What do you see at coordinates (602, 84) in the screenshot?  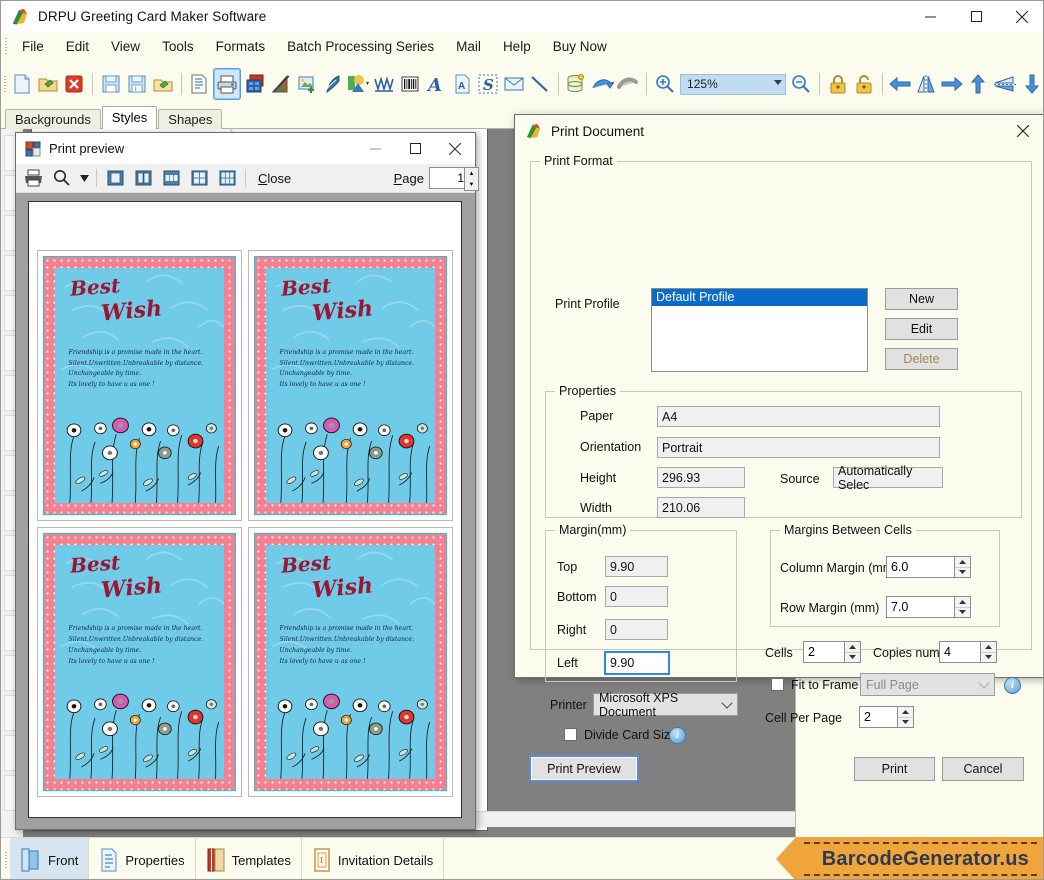 I see `undo-icon` at bounding box center [602, 84].